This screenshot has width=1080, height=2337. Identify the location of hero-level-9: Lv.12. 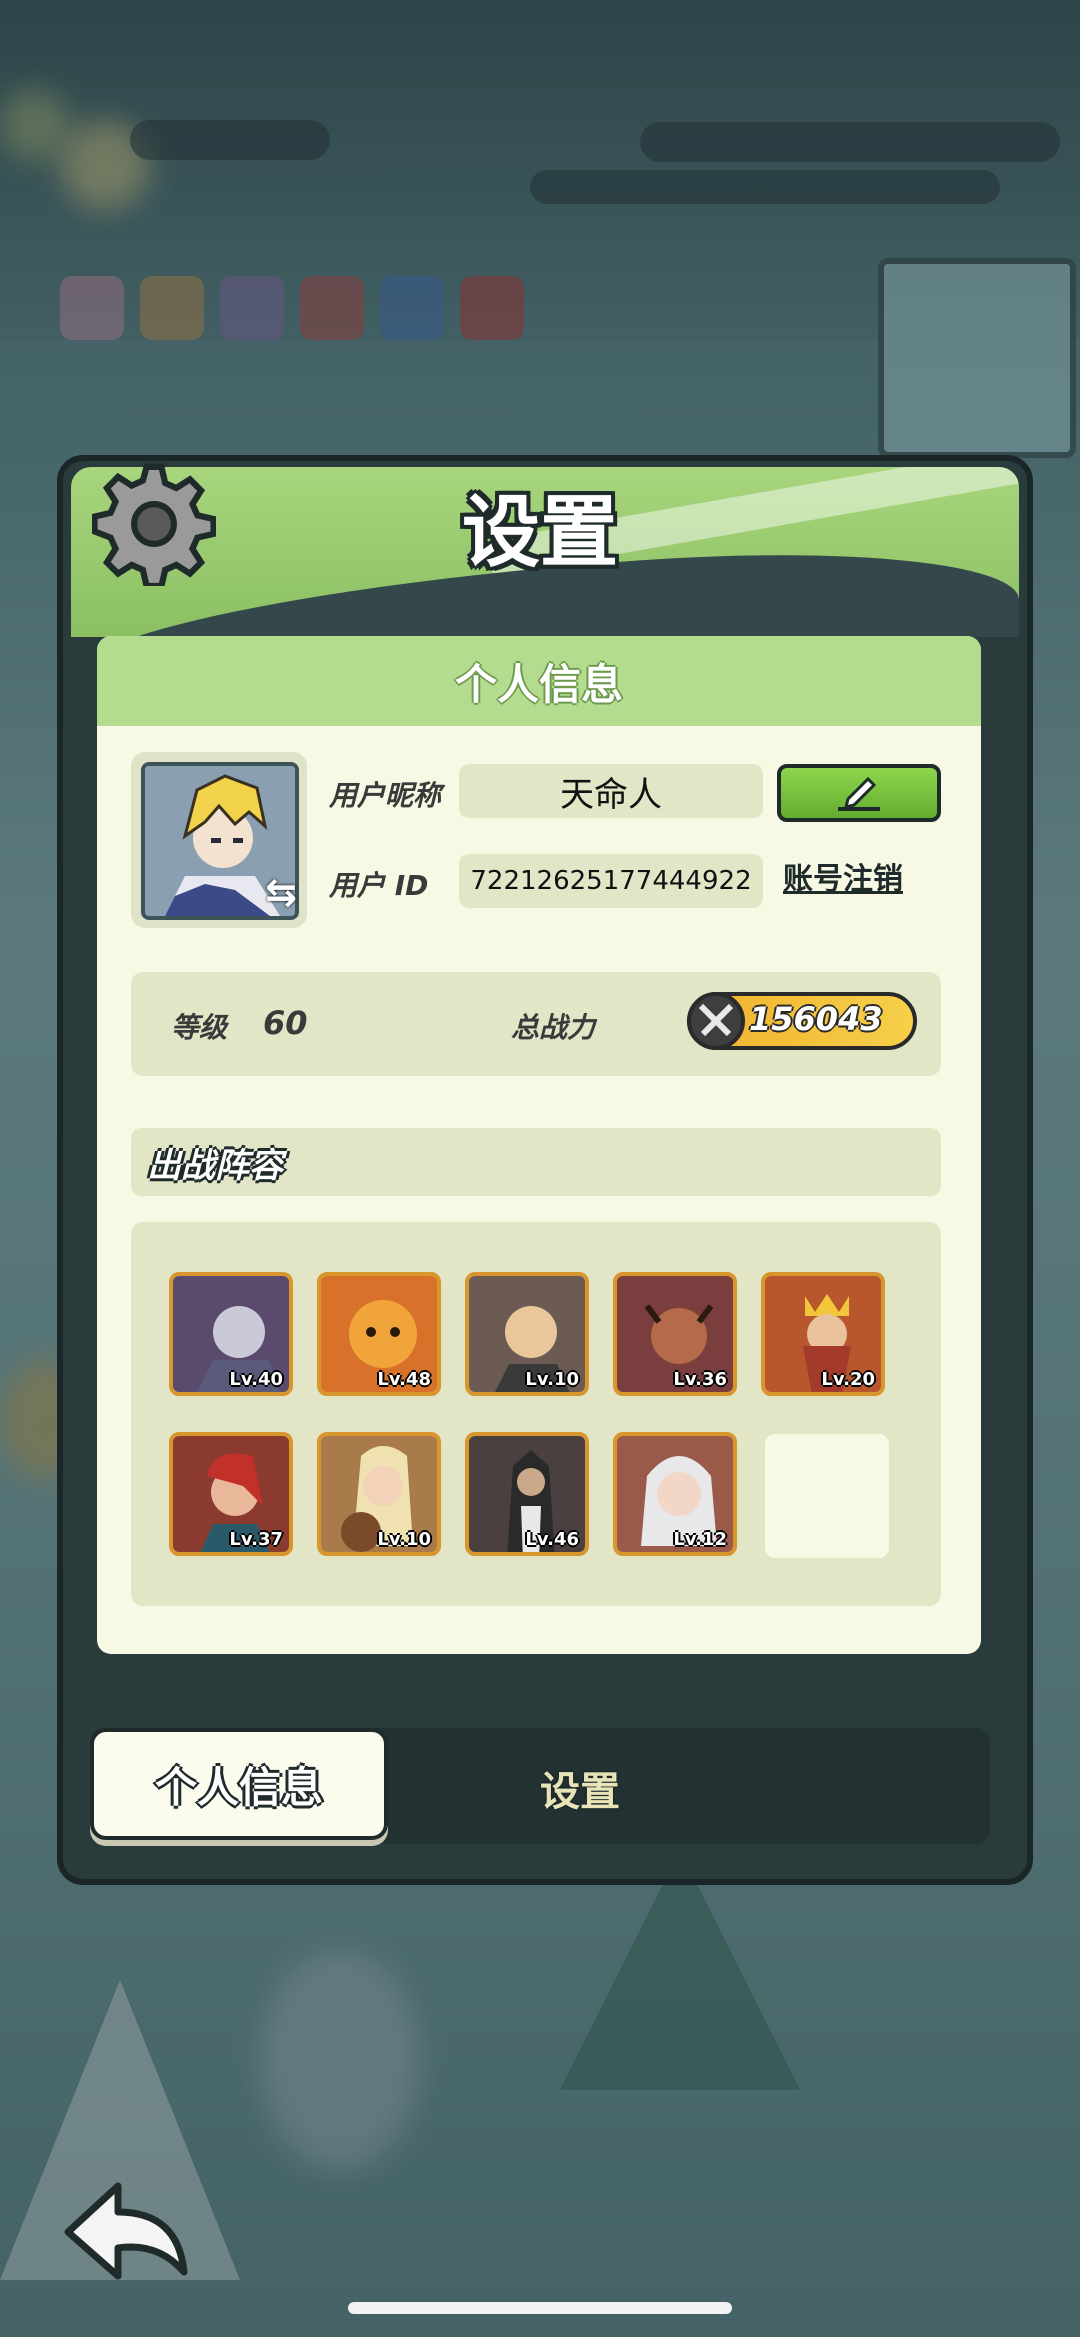
(700, 1539).